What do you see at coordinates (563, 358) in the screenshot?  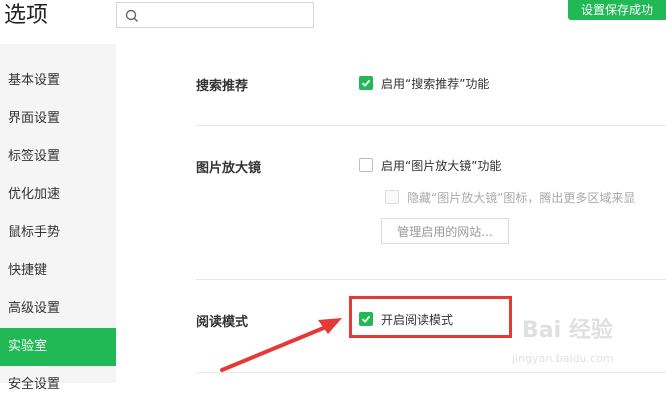 I see `watermark-url: jingyan.baidu.com` at bounding box center [563, 358].